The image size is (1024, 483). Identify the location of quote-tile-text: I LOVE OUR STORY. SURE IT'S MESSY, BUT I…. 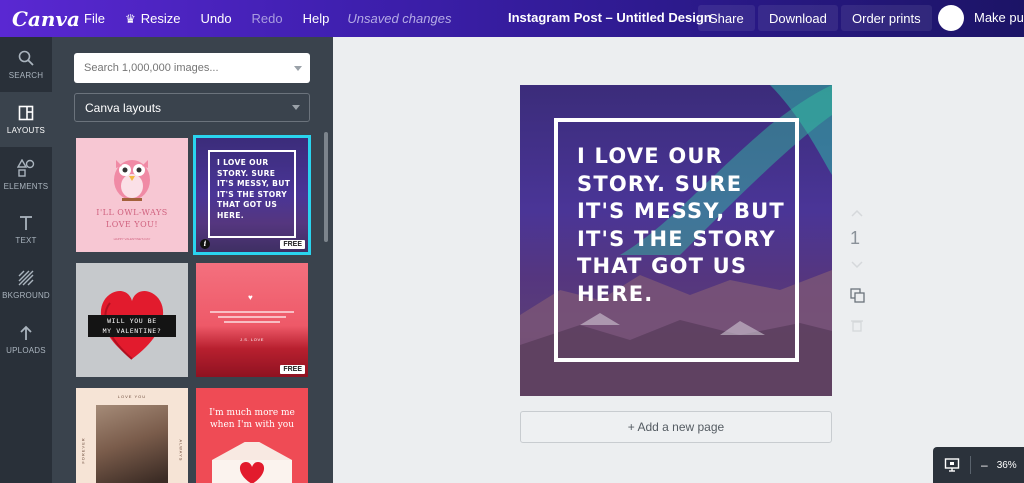
(254, 189).